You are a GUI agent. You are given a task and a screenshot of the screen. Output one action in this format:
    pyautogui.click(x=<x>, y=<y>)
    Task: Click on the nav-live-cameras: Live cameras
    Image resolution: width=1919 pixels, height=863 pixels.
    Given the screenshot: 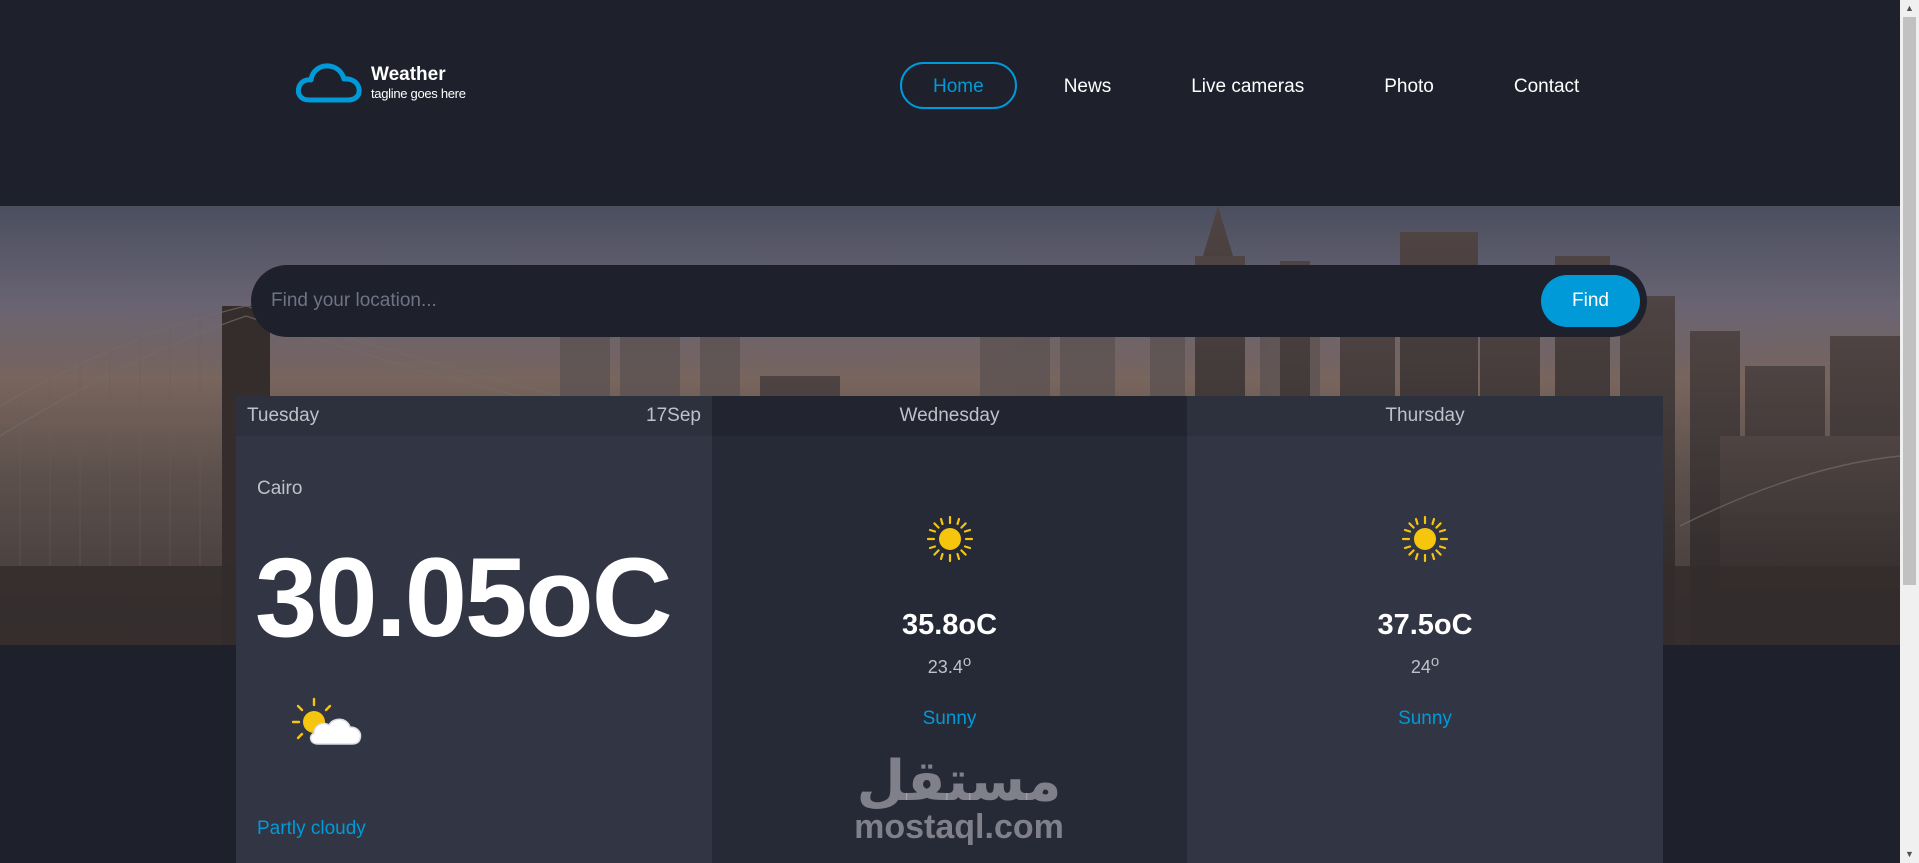 What is the action you would take?
    pyautogui.click(x=1247, y=85)
    